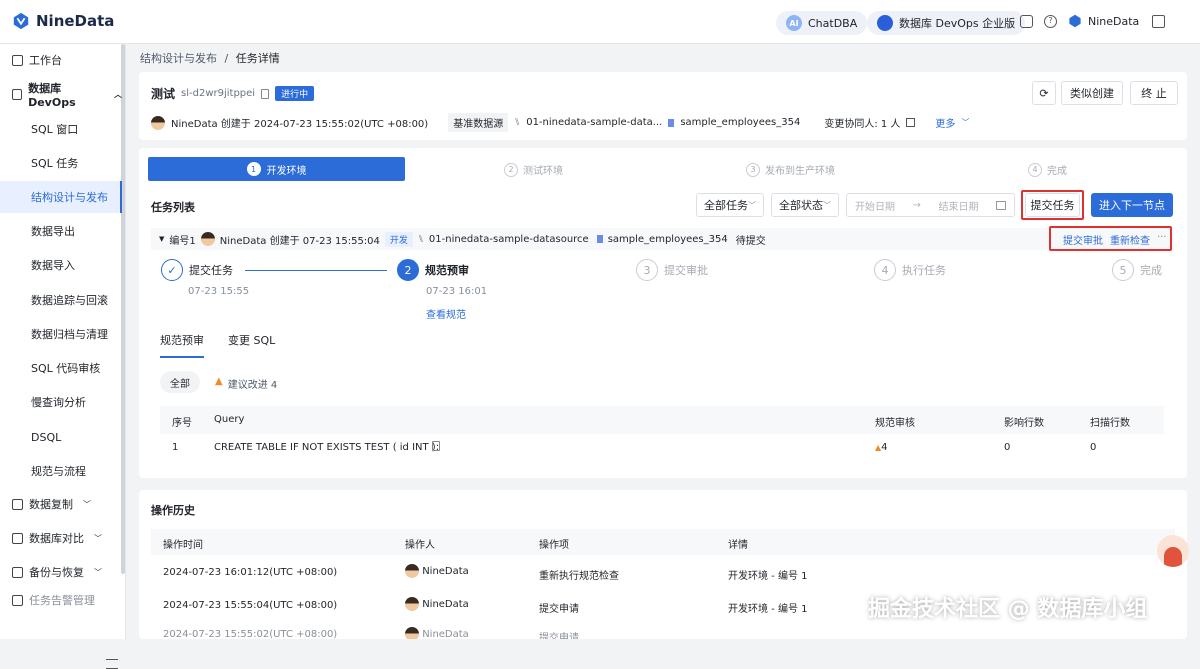  Describe the element at coordinates (1007, 447) in the screenshot. I see `cell-affected-rows: 0` at that location.